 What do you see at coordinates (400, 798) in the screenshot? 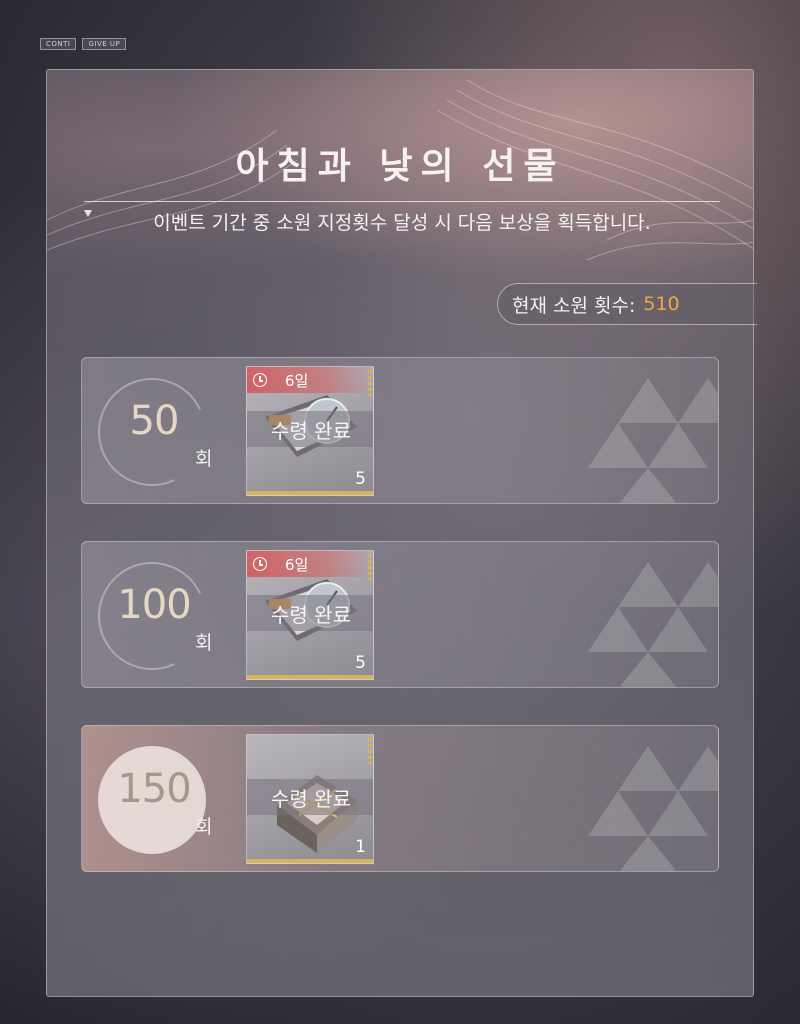
I see `reward-row-150: 150 회 수령 완료 1` at bounding box center [400, 798].